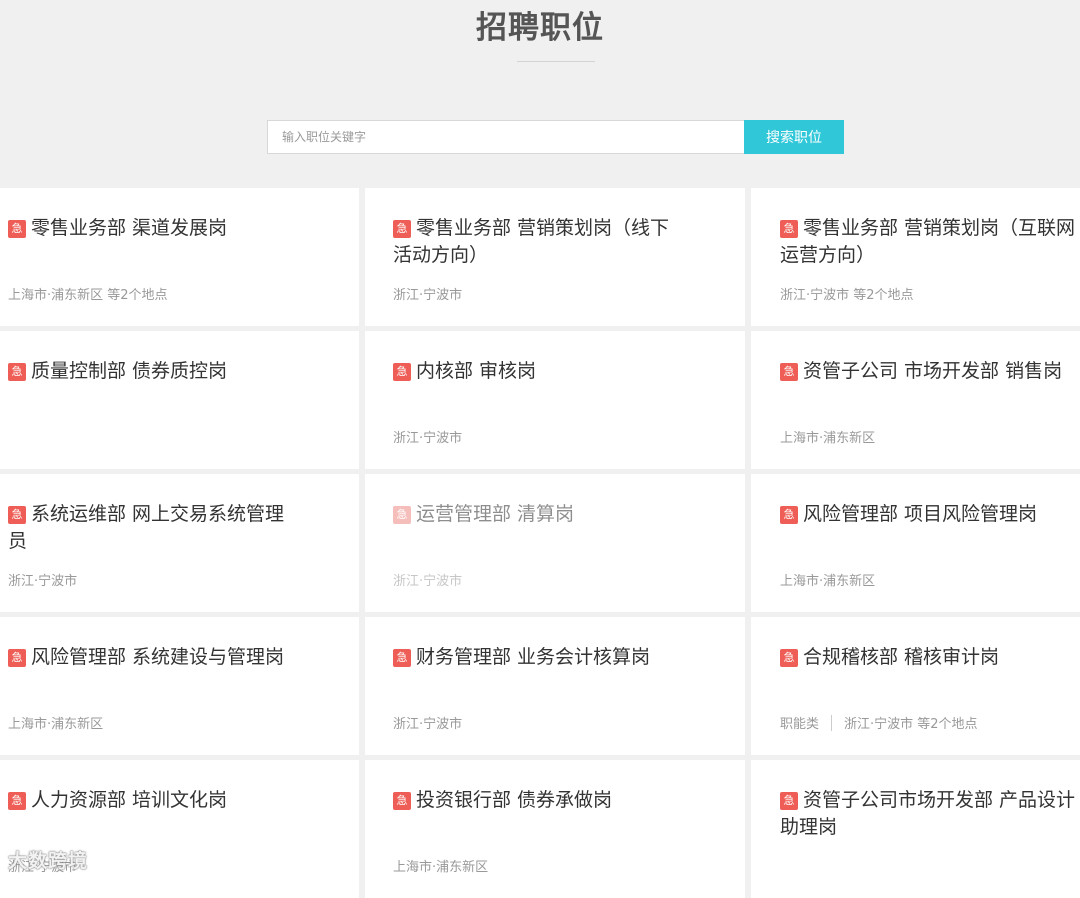  What do you see at coordinates (832, 723) in the screenshot?
I see `meta-divider` at bounding box center [832, 723].